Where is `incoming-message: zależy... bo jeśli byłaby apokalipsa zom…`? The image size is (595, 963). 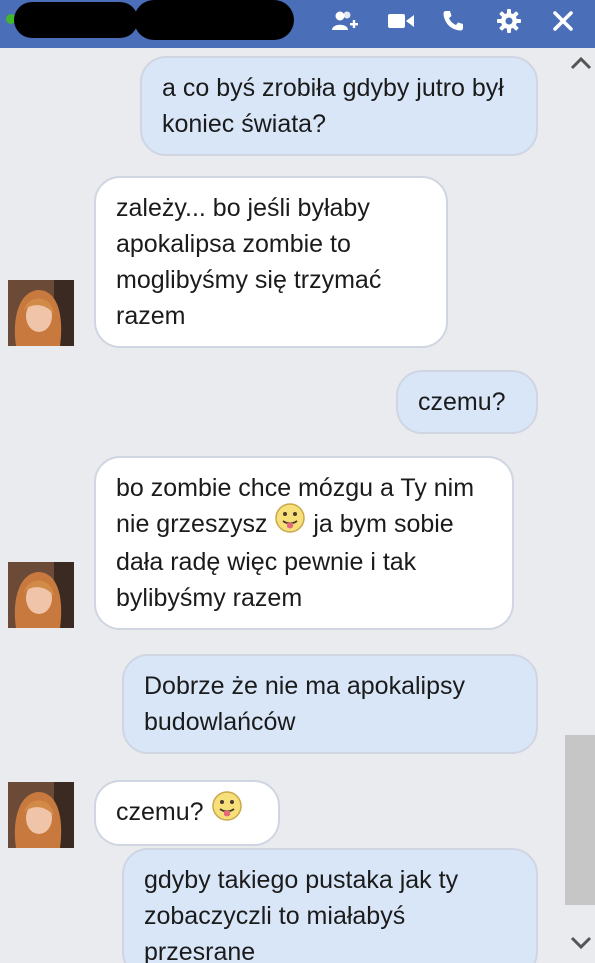
incoming-message: zależy... bo jeśli byłaby apokalipsa zom… is located at coordinates (271, 262).